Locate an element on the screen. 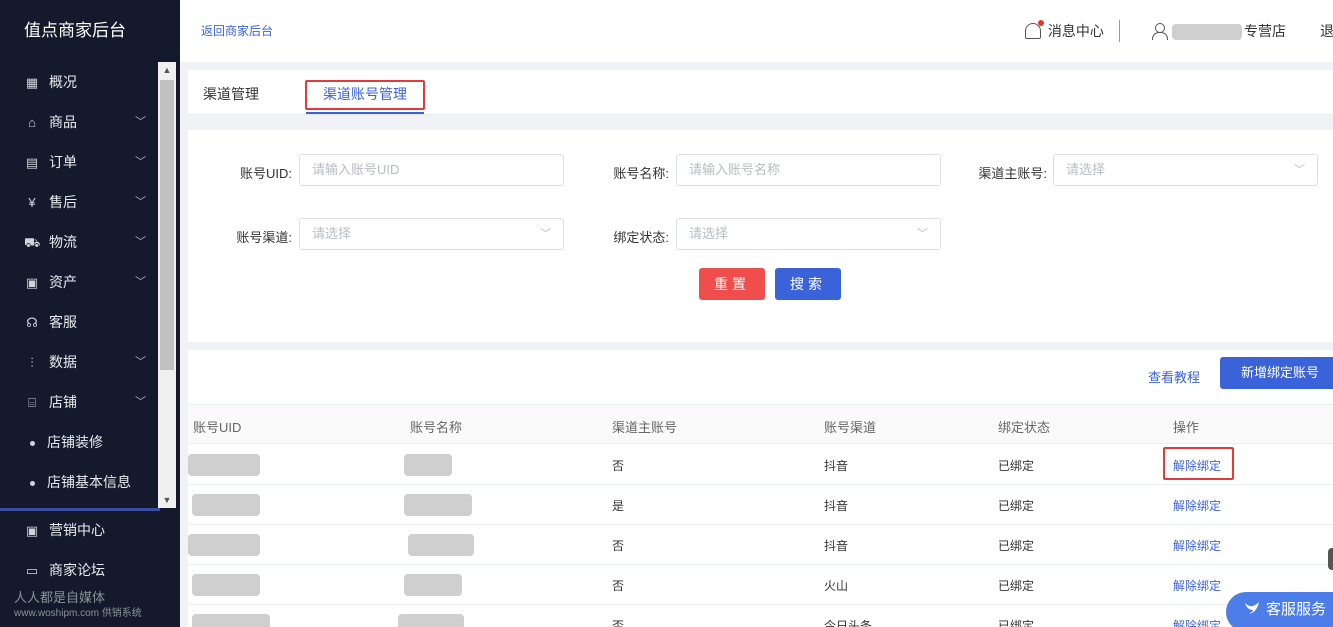 This screenshot has width=1333, height=627. active-tab-indicator is located at coordinates (365, 113).